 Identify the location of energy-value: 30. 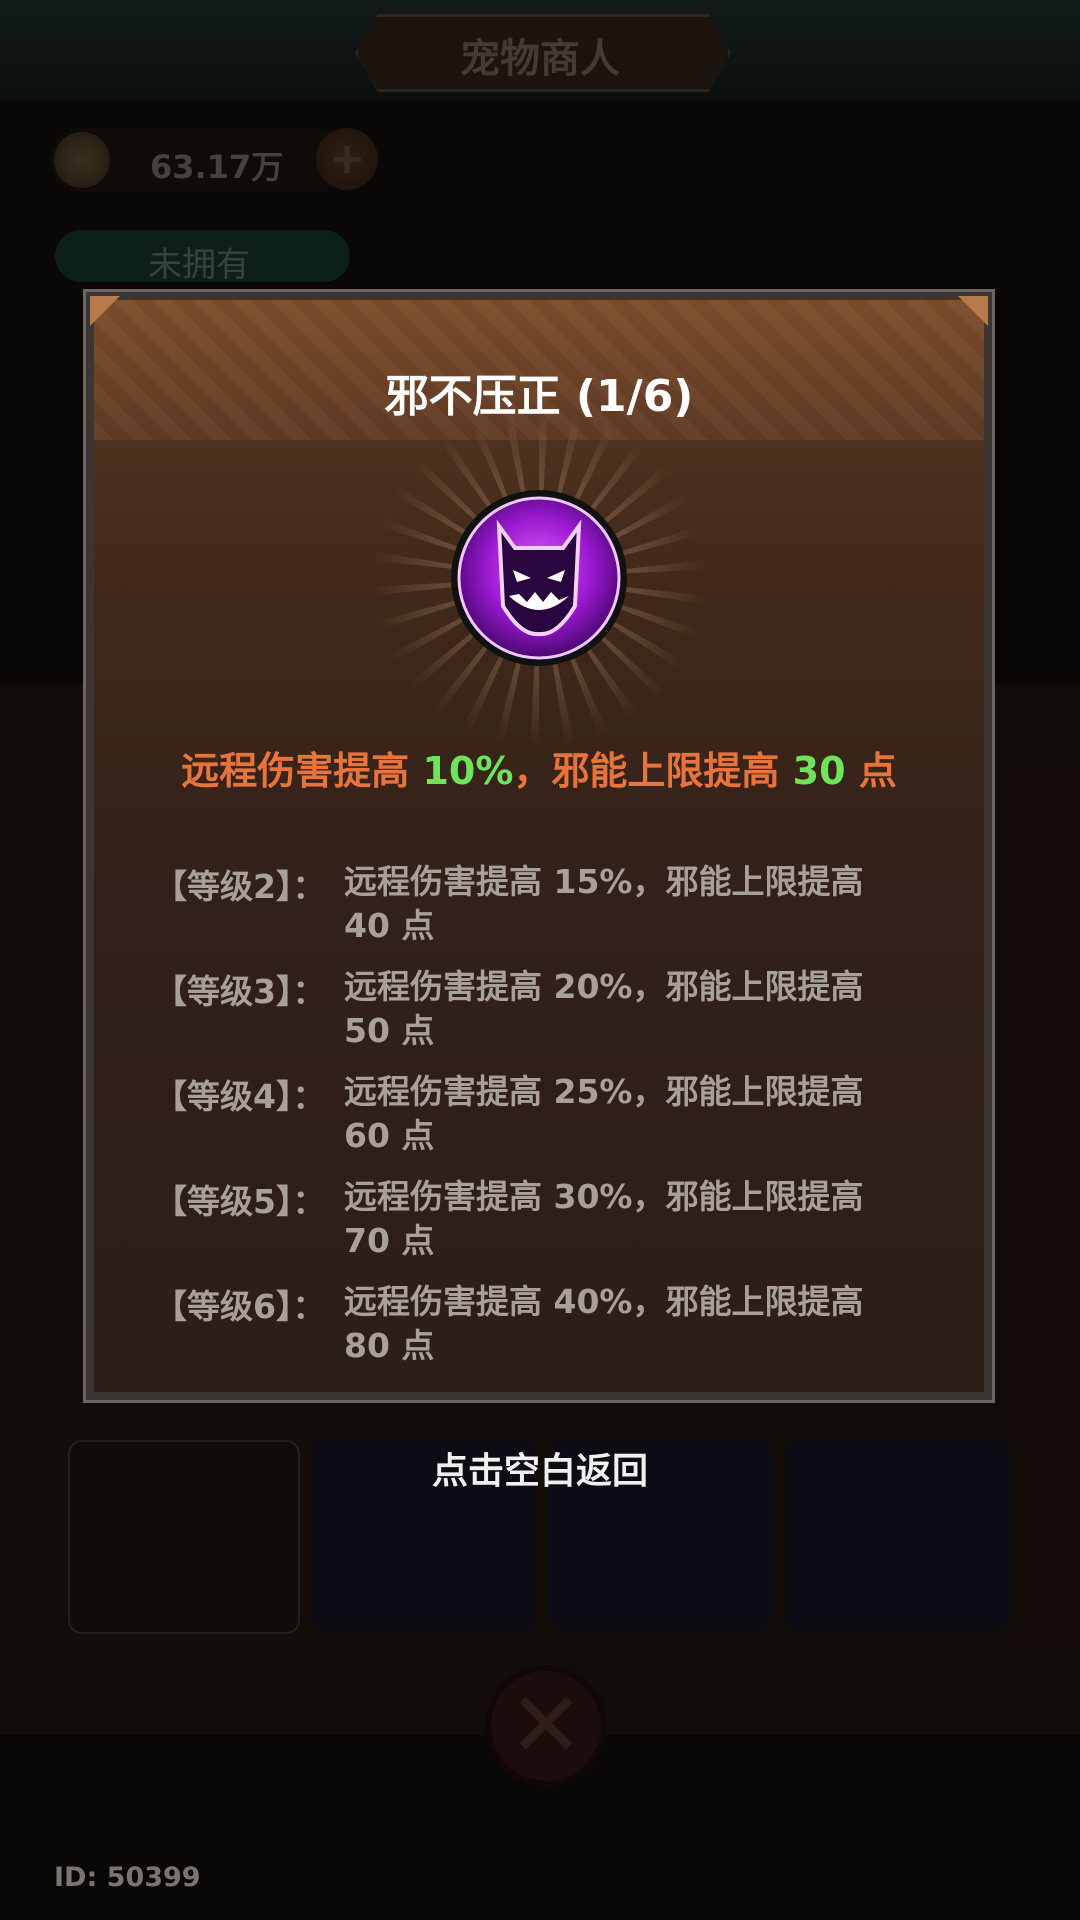
(819, 771).